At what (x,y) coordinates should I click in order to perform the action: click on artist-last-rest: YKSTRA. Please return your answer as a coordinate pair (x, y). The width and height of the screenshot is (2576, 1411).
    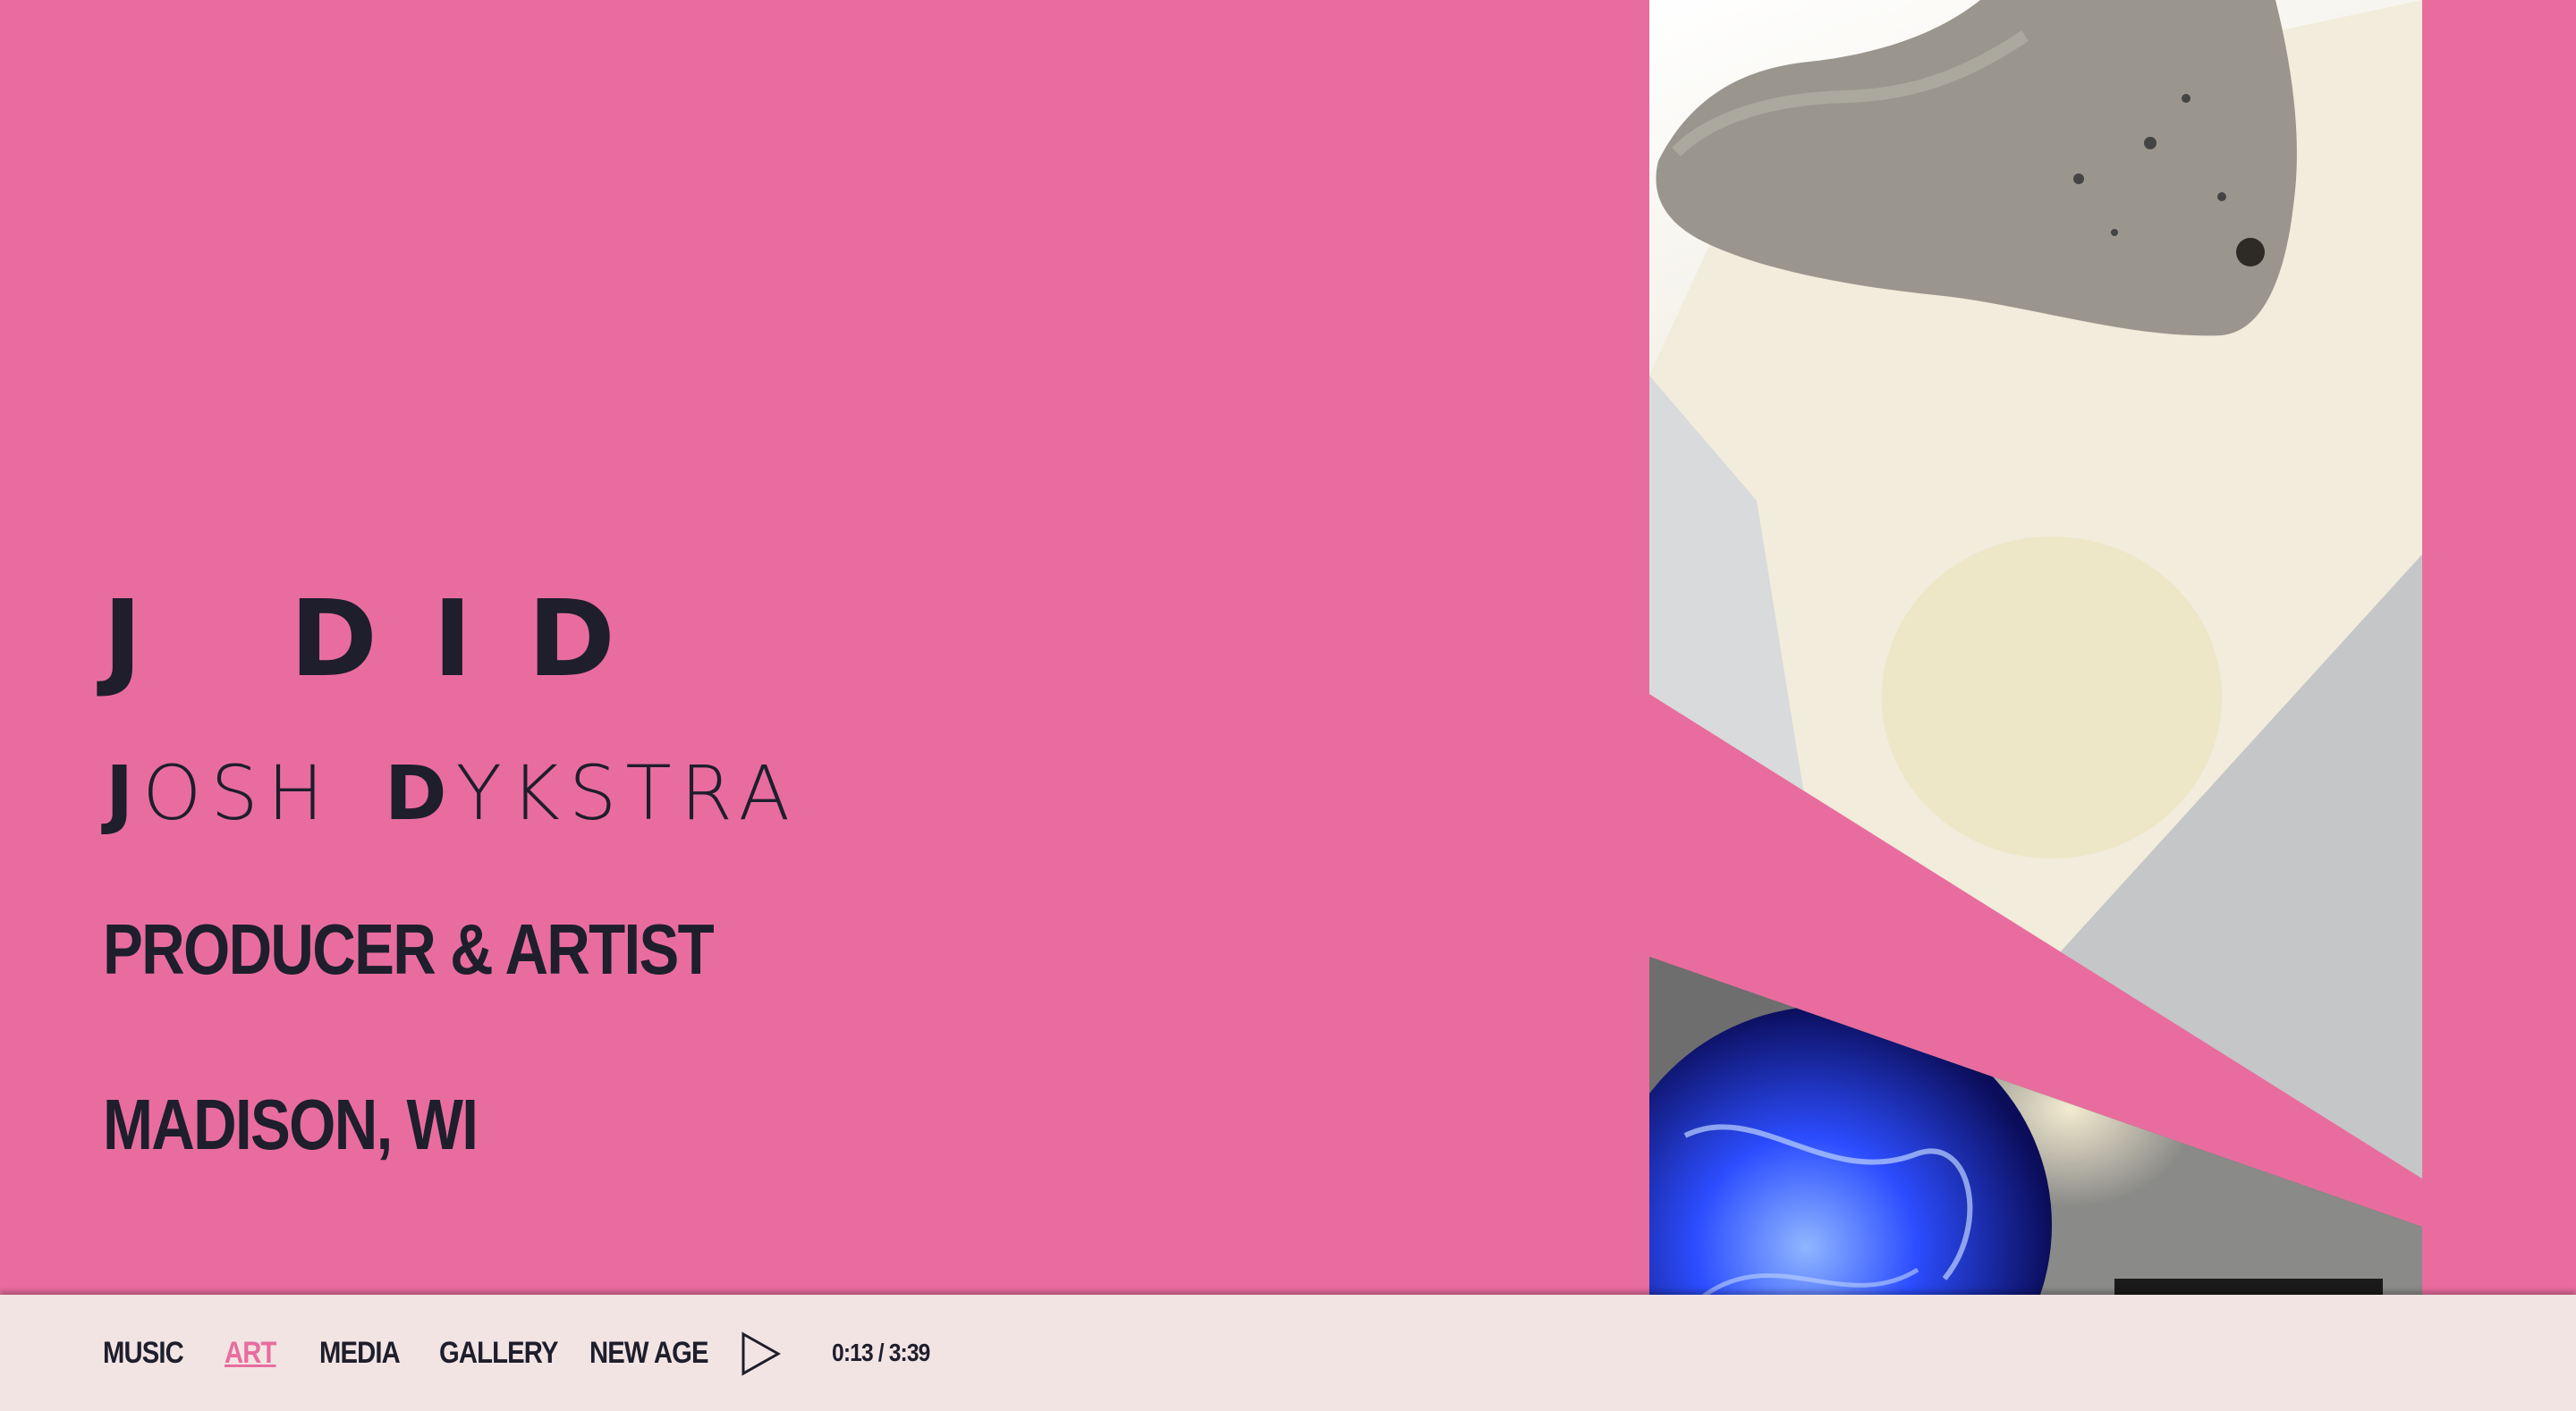
    Looking at the image, I should click on (627, 793).